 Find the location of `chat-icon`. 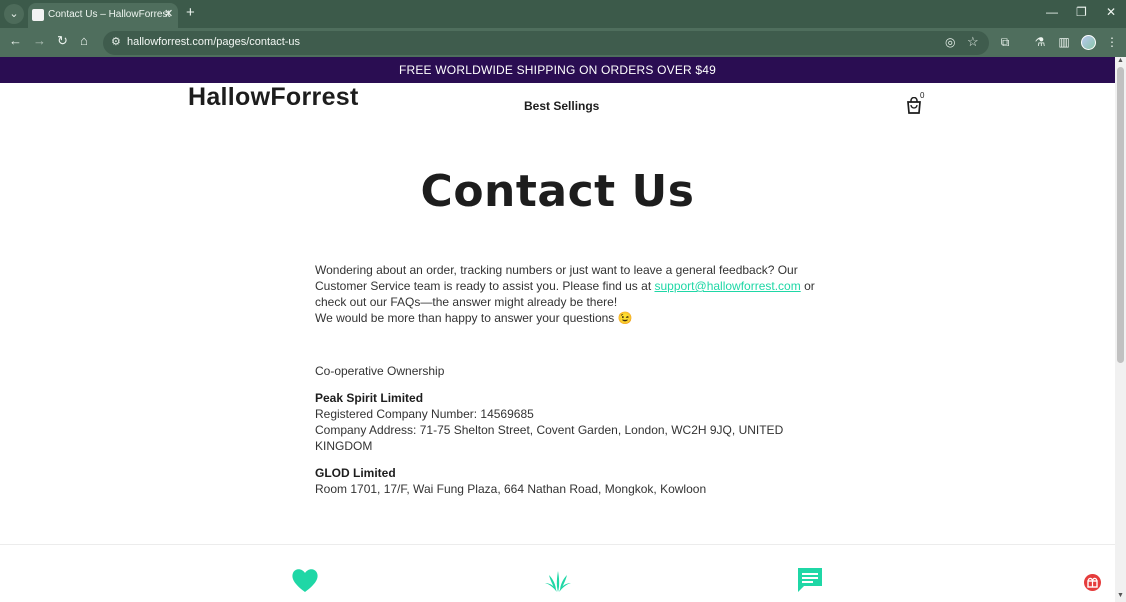

chat-icon is located at coordinates (810, 580).